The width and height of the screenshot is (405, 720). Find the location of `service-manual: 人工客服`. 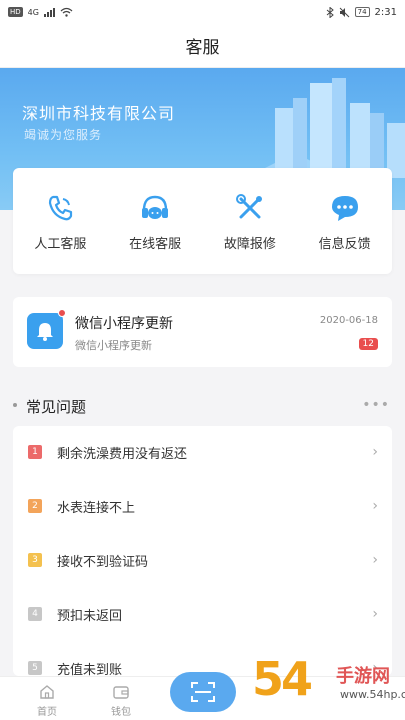

service-manual: 人工客服 is located at coordinates (60, 221).